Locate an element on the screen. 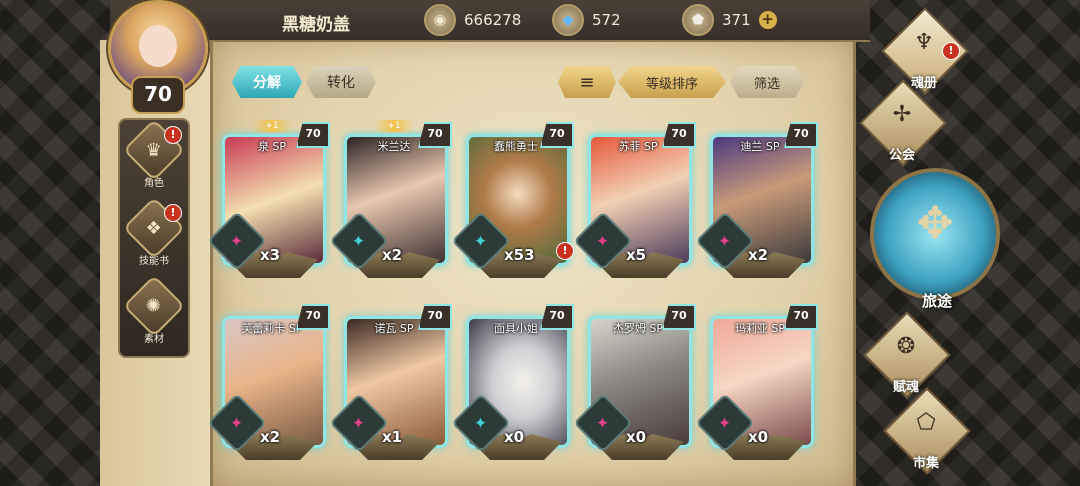  journey-button: ✥ is located at coordinates (935, 234).